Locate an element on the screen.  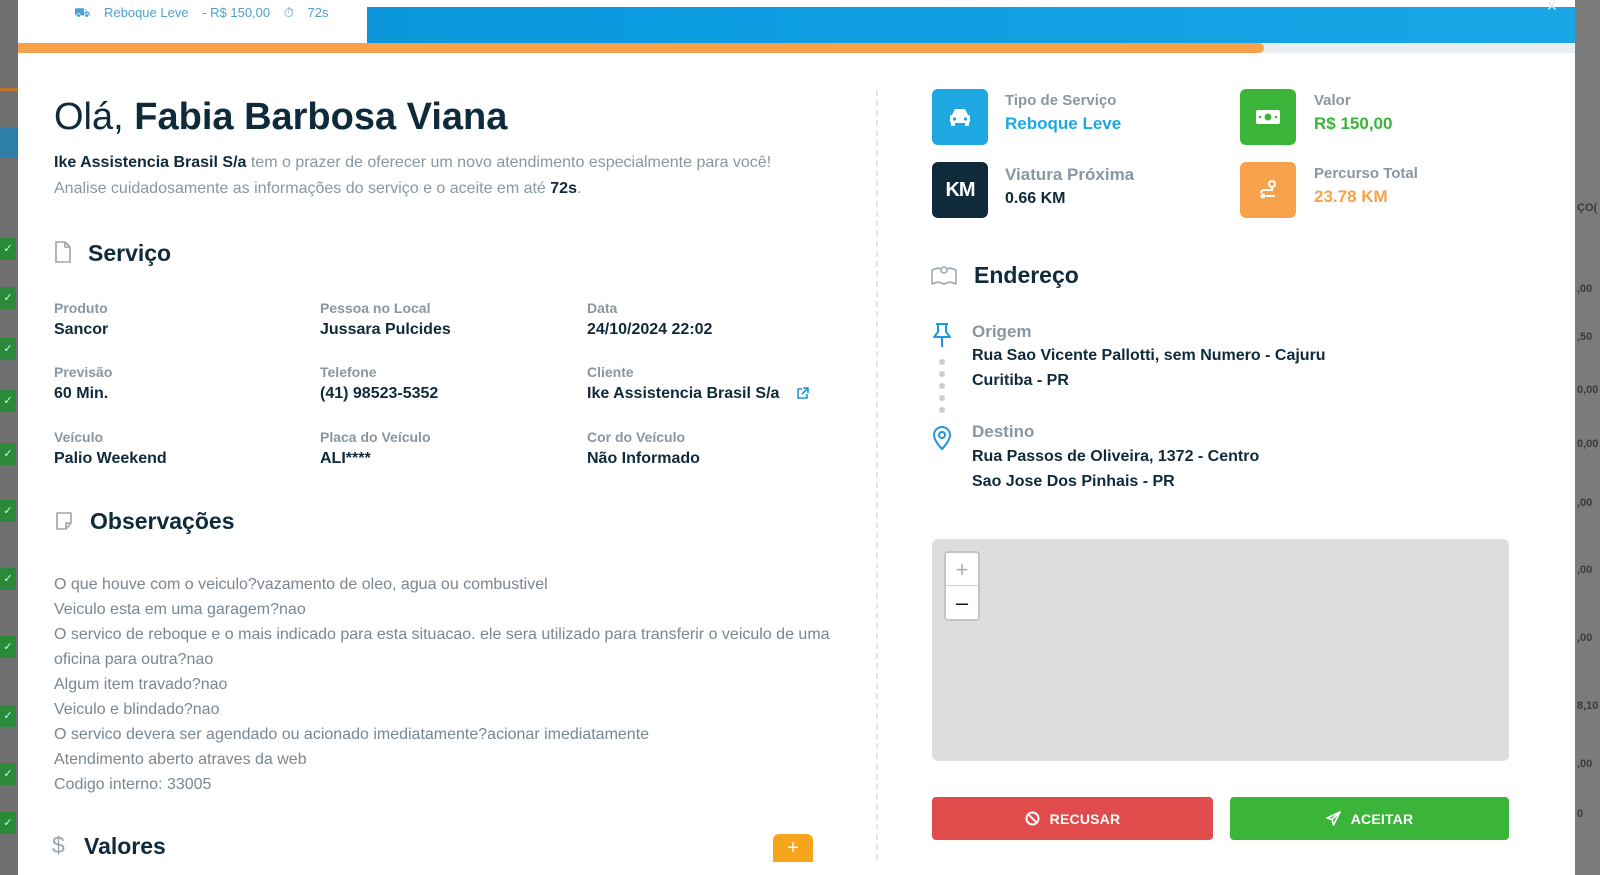
service-type-label: Tipo de Serviço is located at coordinates (1061, 100).